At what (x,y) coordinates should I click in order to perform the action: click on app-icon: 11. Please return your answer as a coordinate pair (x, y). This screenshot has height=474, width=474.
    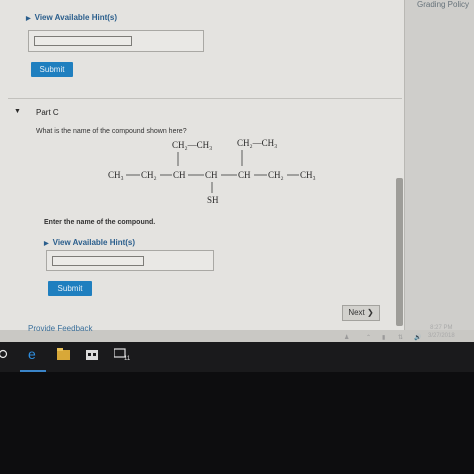
    Looking at the image, I should click on (122, 354).